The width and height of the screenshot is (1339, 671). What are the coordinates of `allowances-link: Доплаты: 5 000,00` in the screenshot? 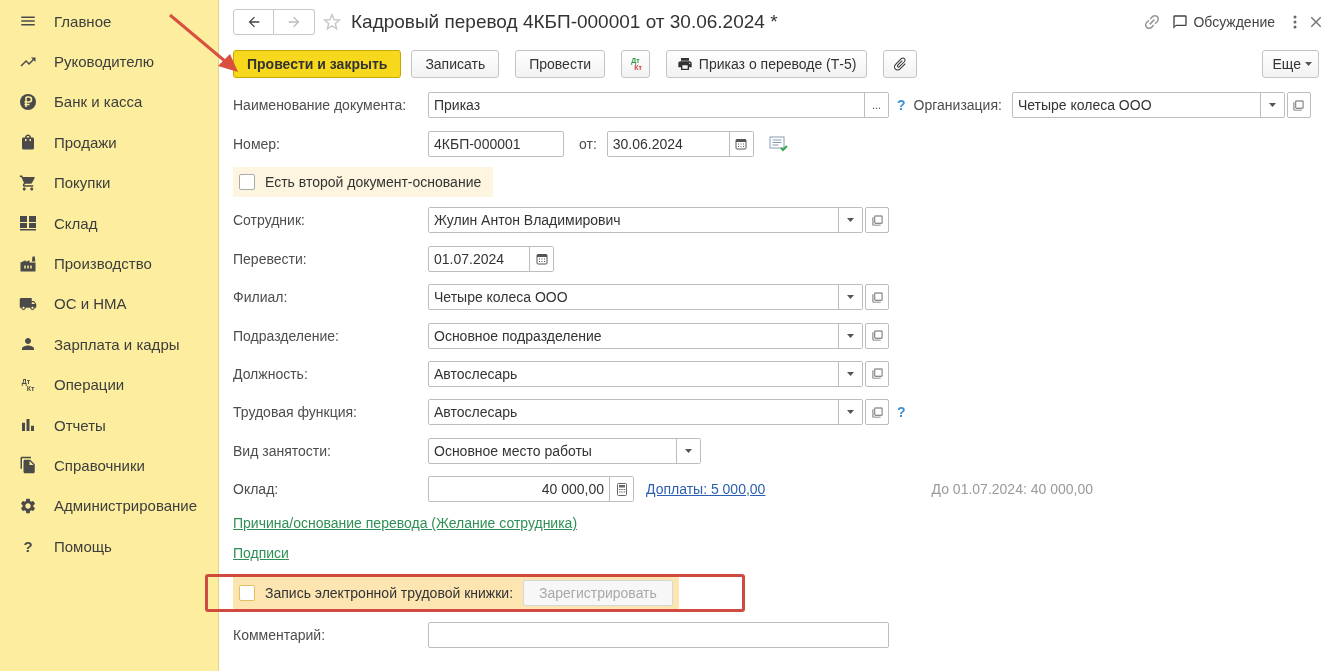 It's located at (706, 489).